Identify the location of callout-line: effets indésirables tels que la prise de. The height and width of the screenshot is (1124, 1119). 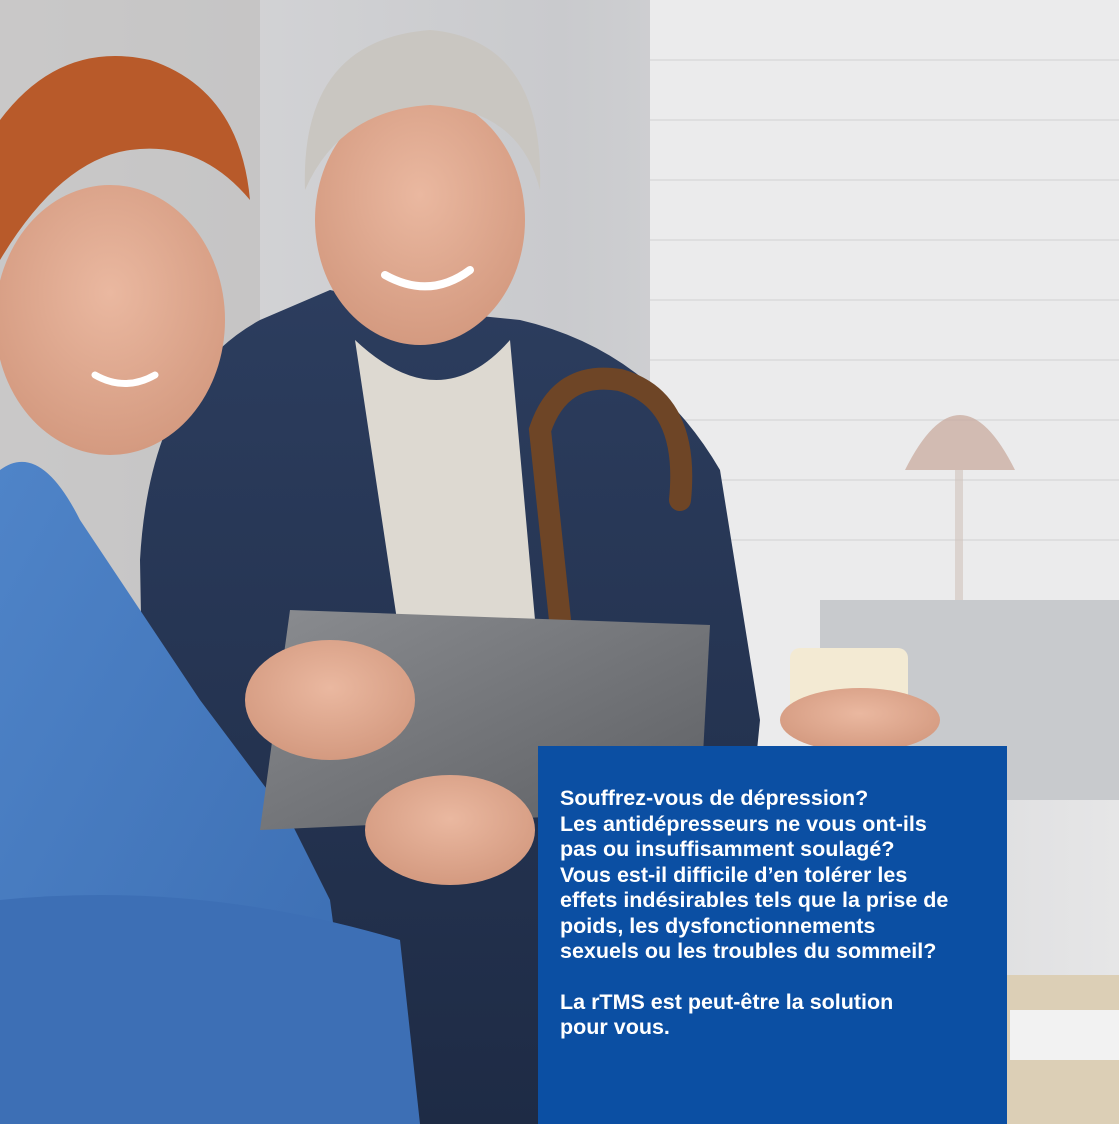
(754, 900).